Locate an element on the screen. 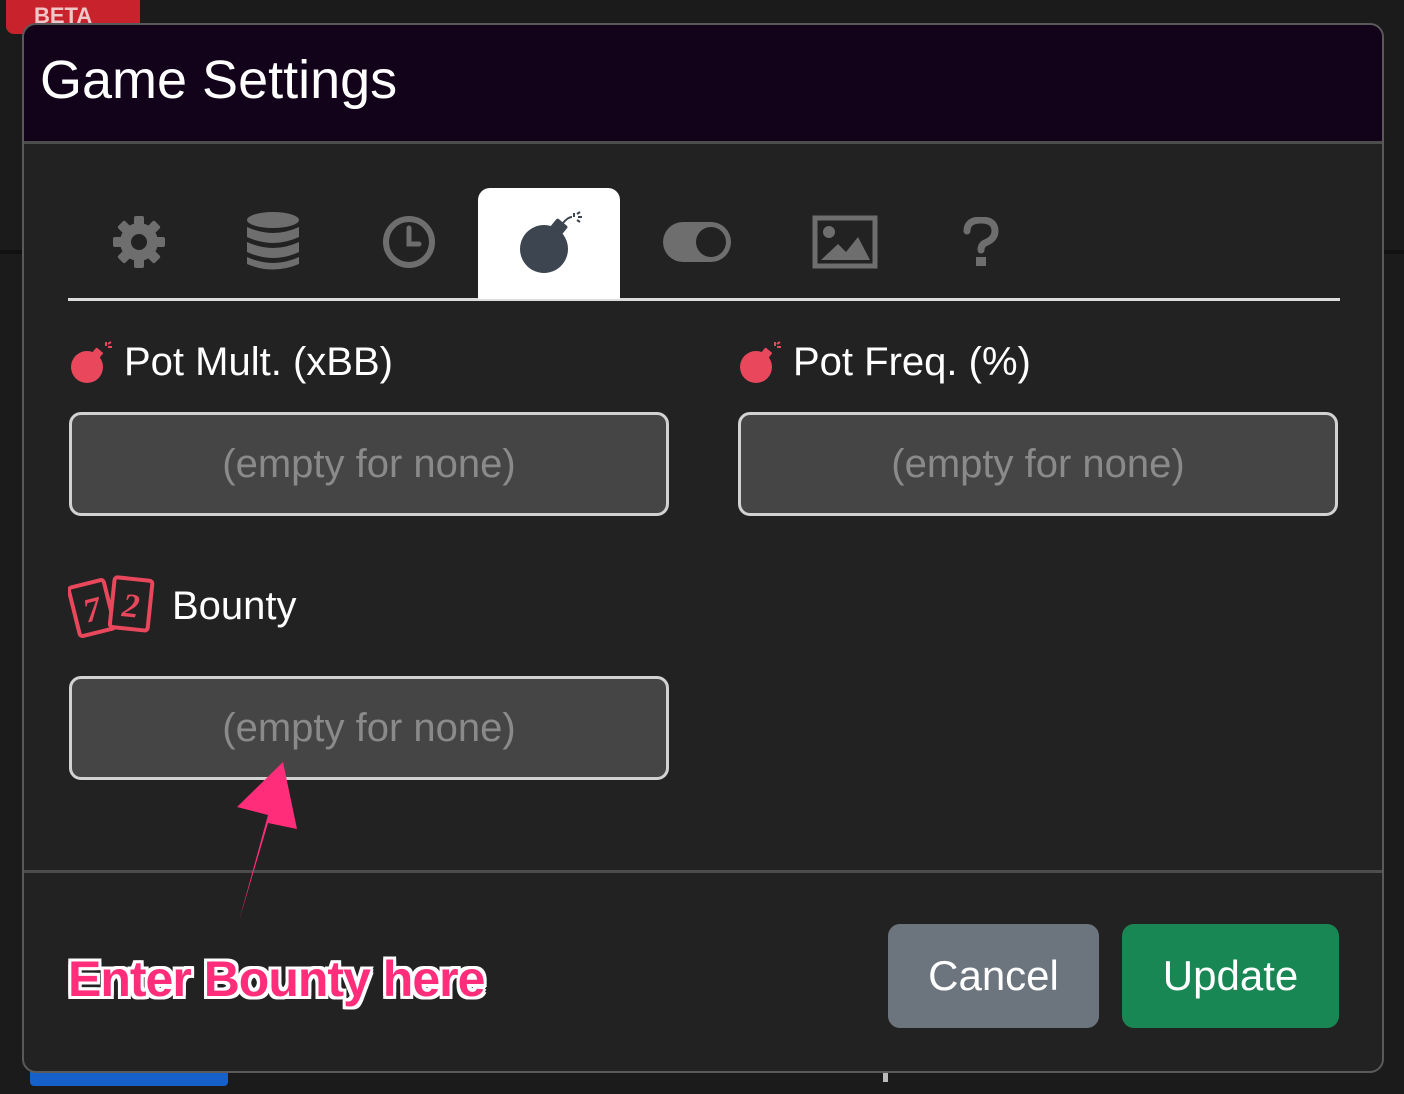 This screenshot has height=1094, width=1404. bounty-label-text: Bounty is located at coordinates (234, 605).